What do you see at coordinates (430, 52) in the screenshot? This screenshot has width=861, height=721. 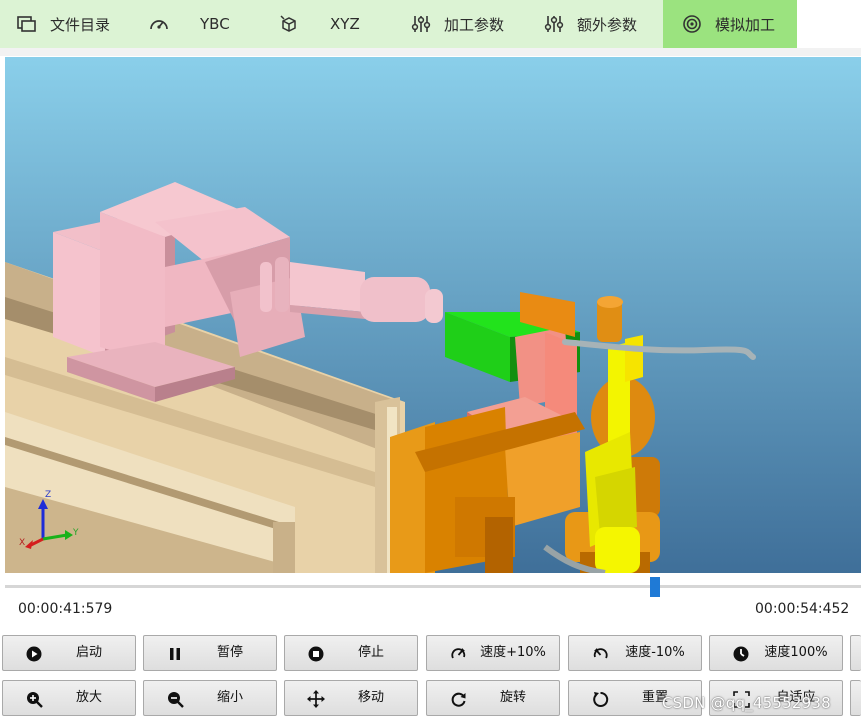 I see `toolbar-divider` at bounding box center [430, 52].